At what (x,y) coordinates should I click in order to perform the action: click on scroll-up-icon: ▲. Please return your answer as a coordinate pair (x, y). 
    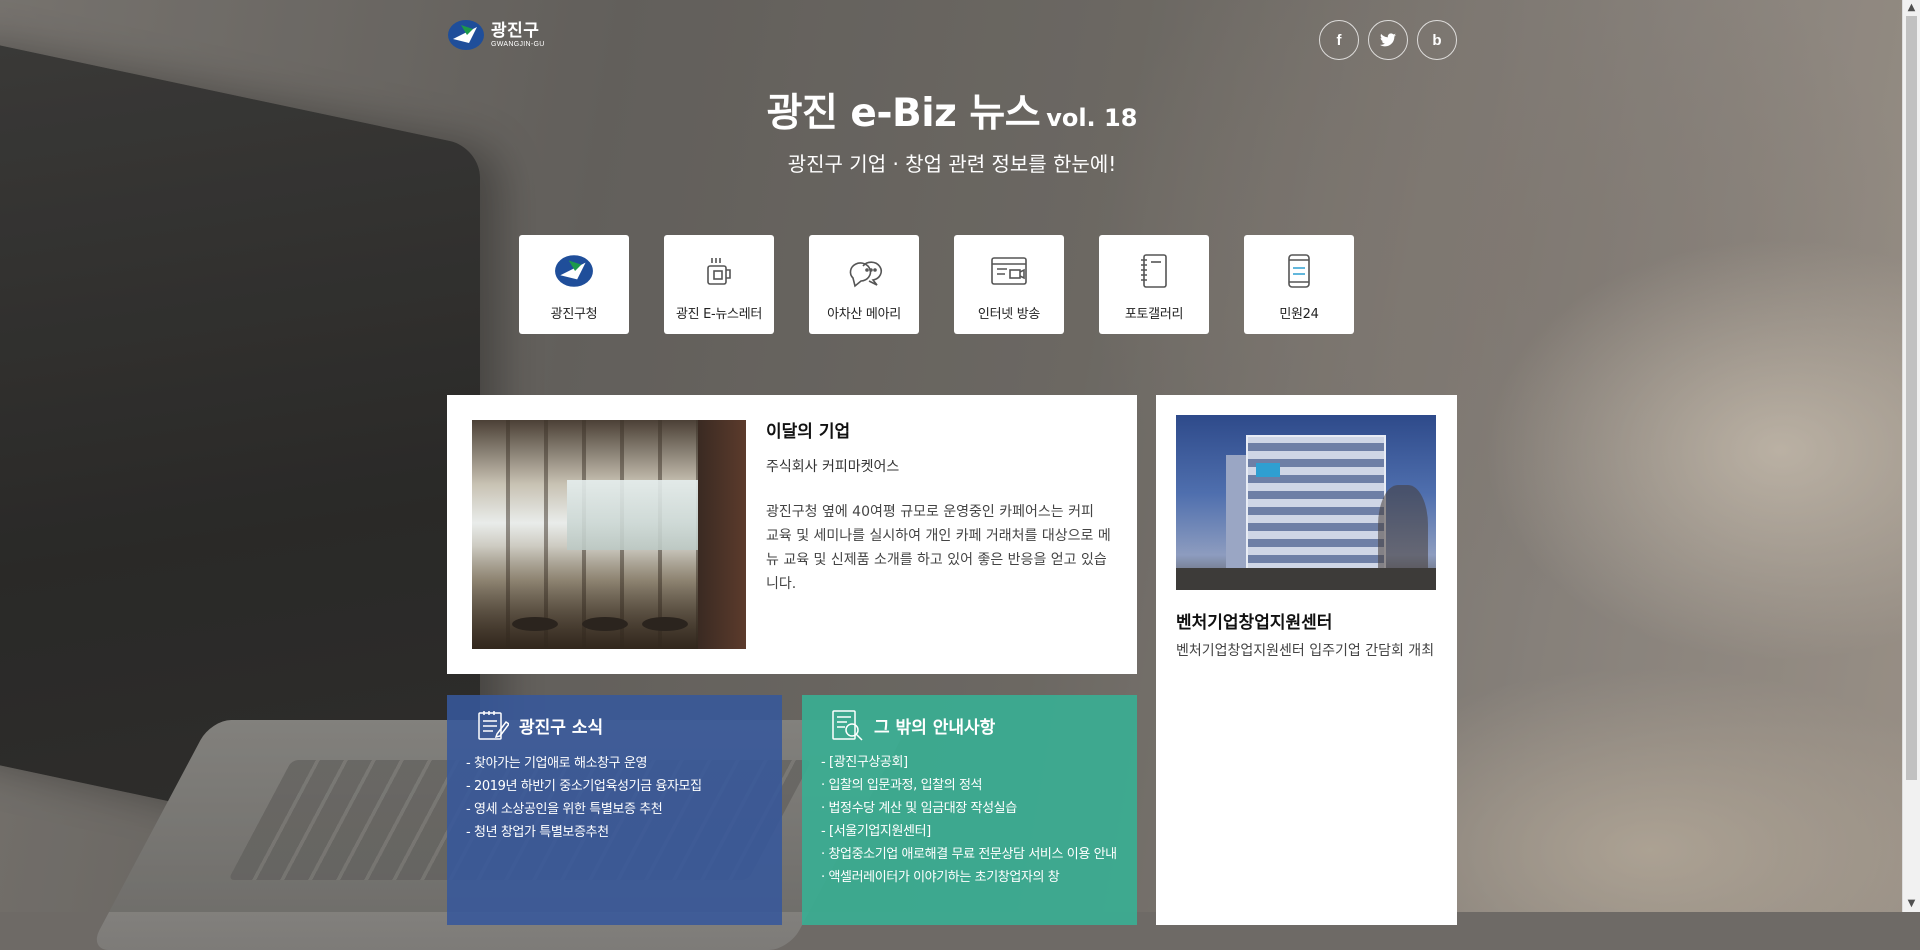
    Looking at the image, I should click on (1911, 8).